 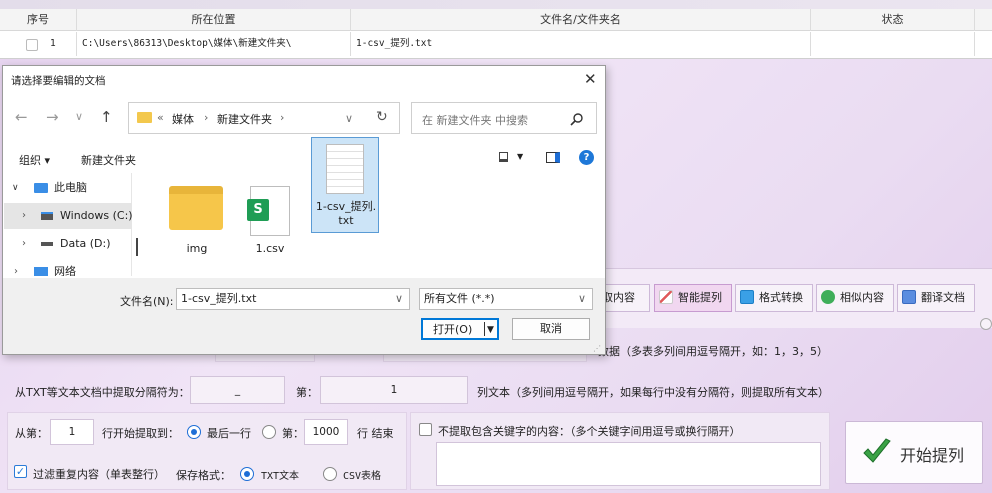 What do you see at coordinates (781, 297) in the screenshot?
I see `tool-label: 格式转换` at bounding box center [781, 297].